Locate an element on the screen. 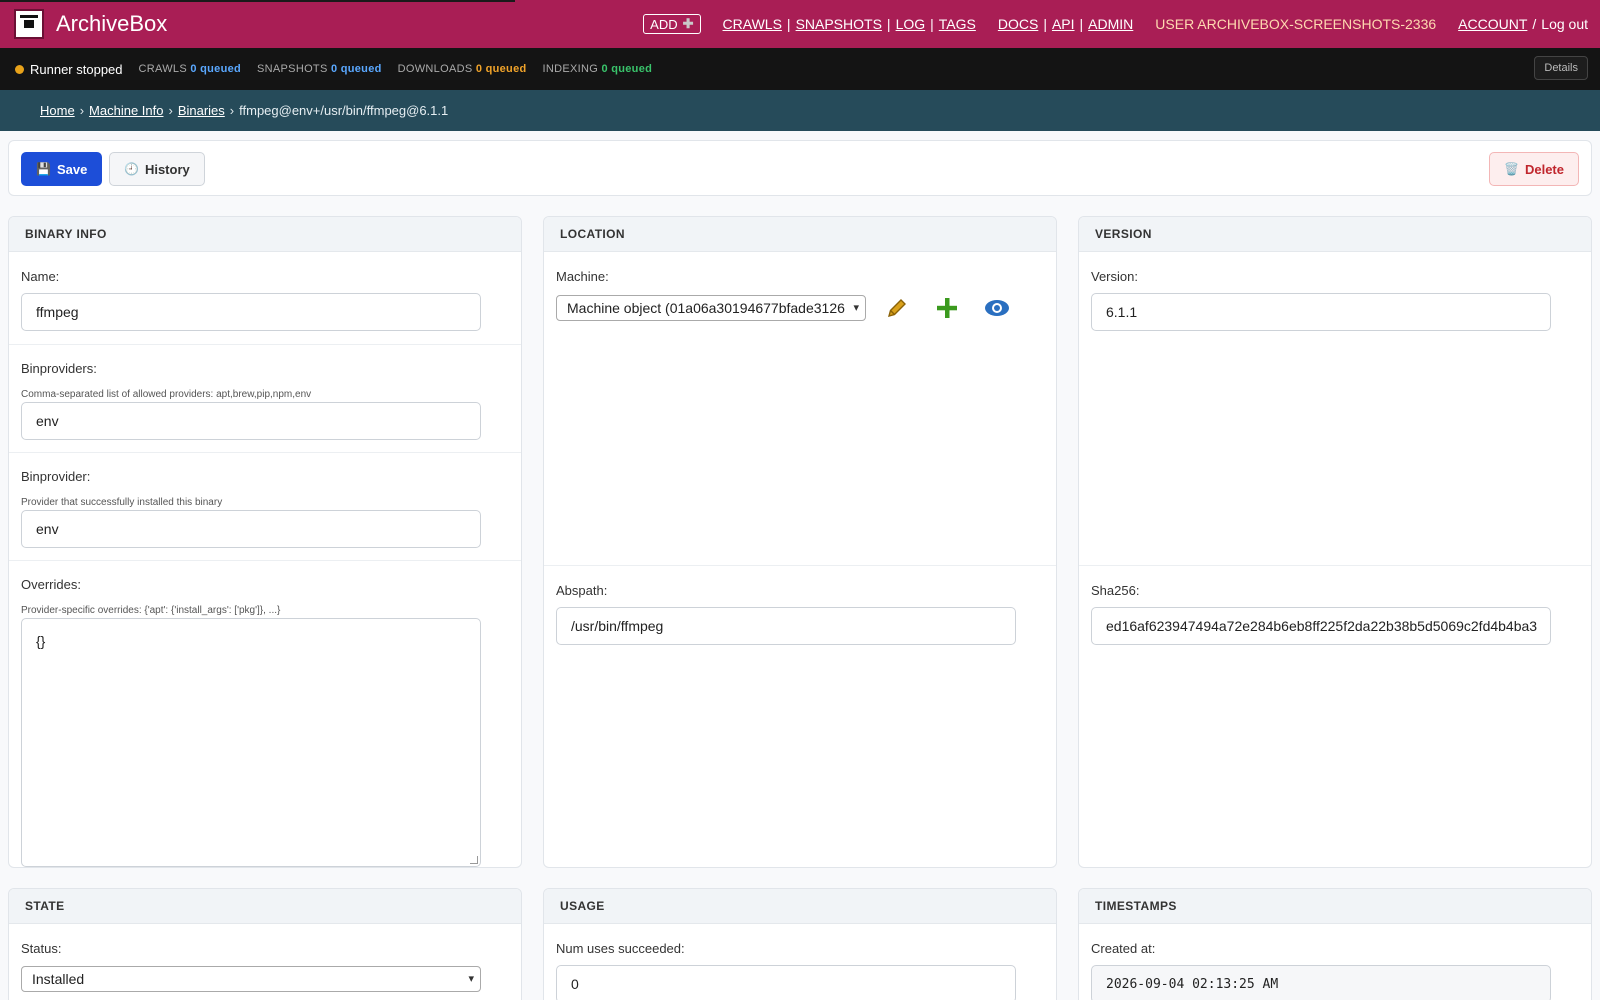 This screenshot has height=1000, width=1600. nav-admin: ADMIN is located at coordinates (1110, 24).